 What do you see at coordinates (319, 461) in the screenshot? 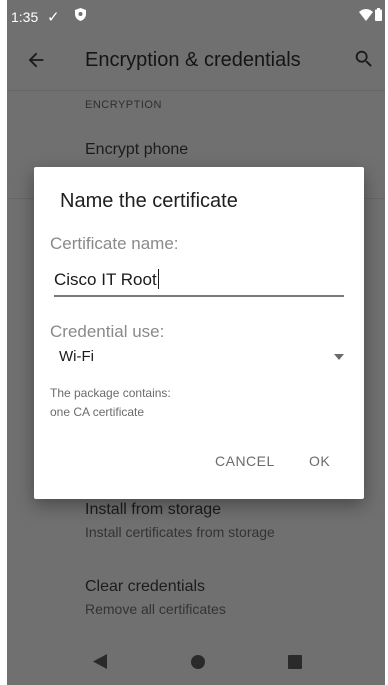
I see `ok-button: OK` at bounding box center [319, 461].